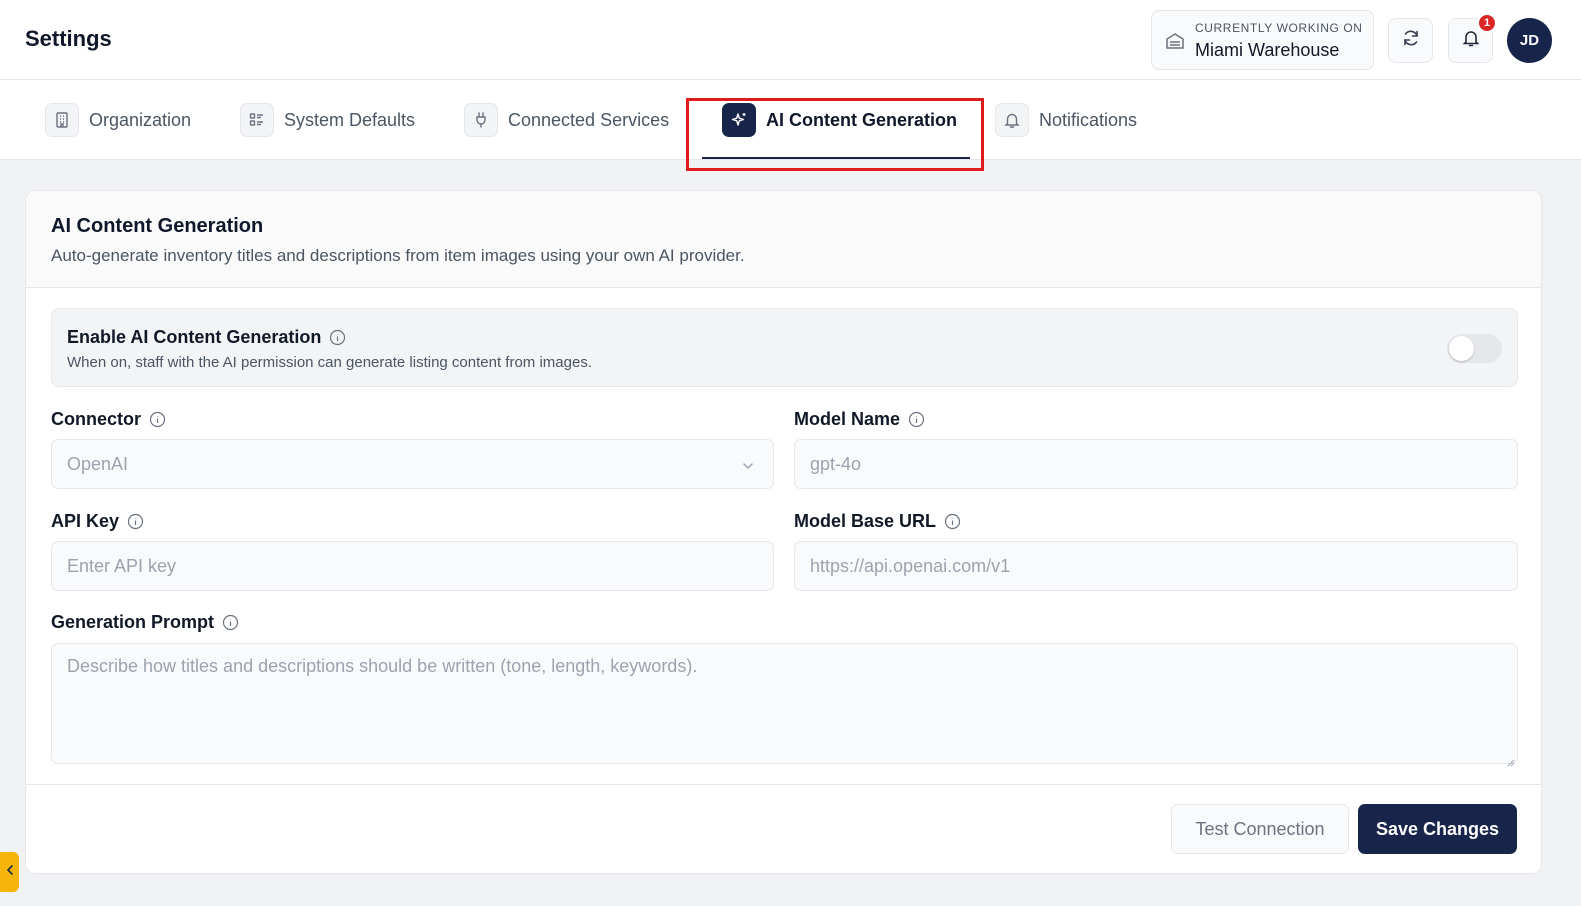  I want to click on refresh-button, so click(1410, 40).